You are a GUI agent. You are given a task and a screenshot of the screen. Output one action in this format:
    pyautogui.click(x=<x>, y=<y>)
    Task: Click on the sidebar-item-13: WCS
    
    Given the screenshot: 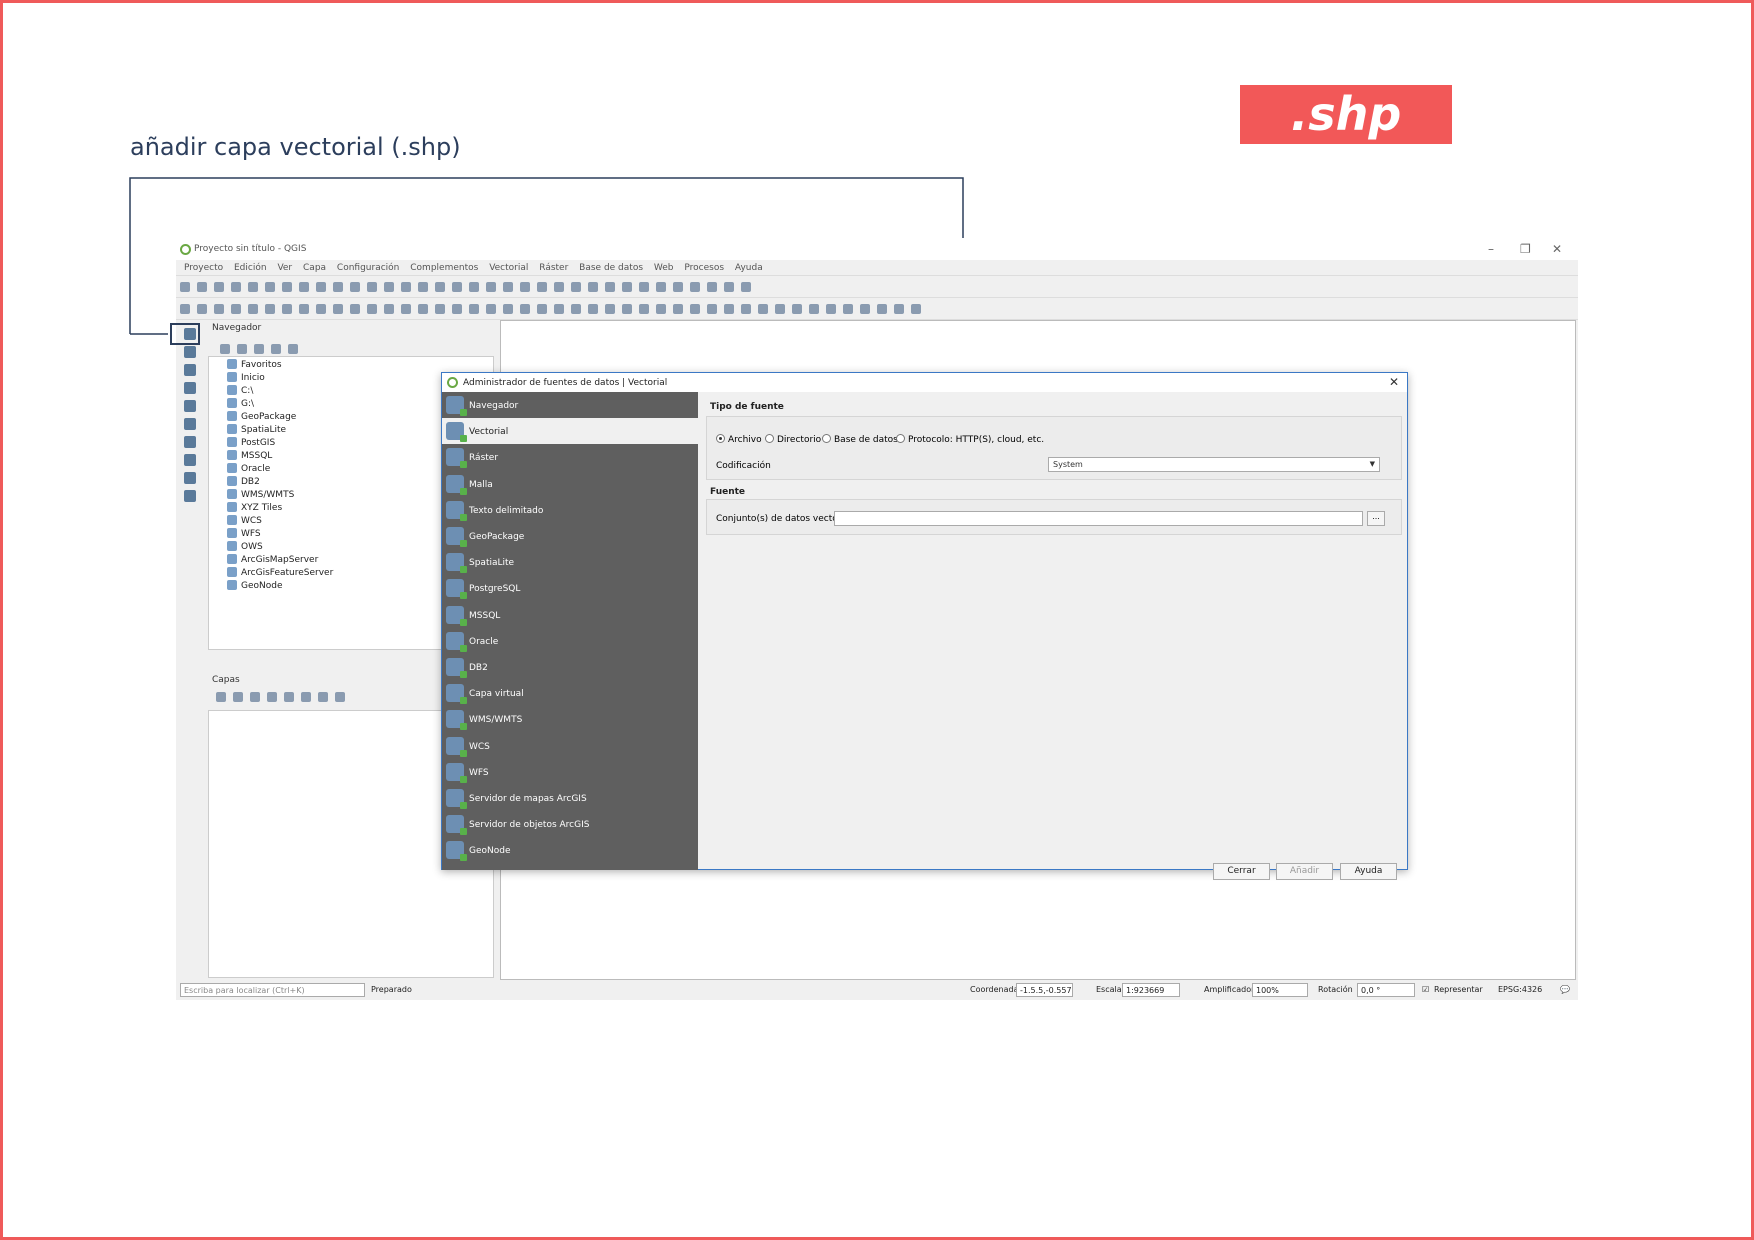 What is the action you would take?
    pyautogui.click(x=570, y=746)
    